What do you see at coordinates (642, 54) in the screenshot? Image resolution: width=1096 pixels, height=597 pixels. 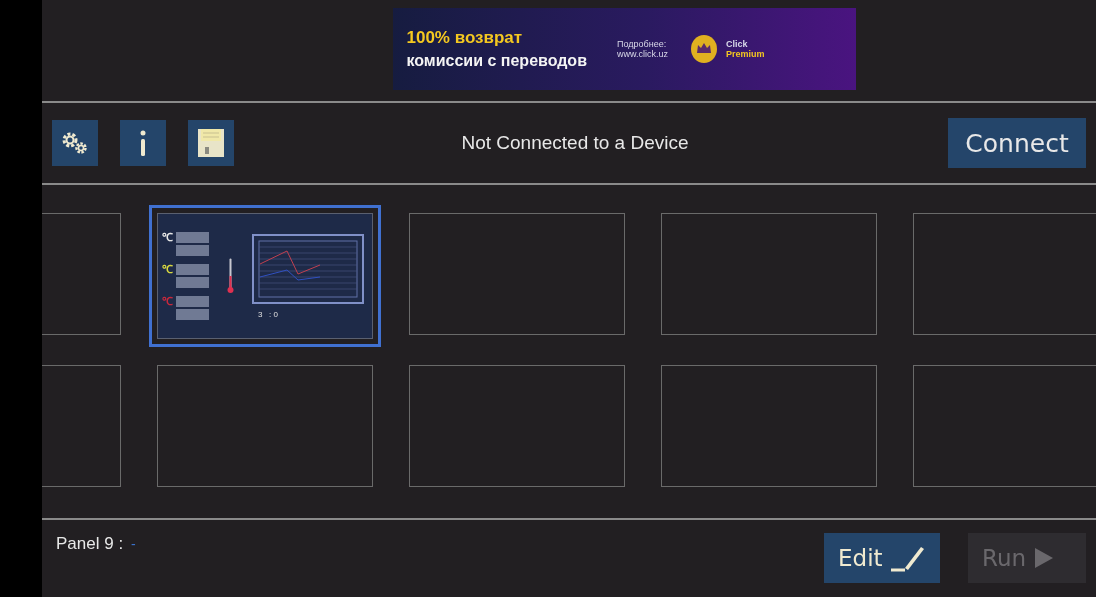 I see `ad-url: www.click.uz` at bounding box center [642, 54].